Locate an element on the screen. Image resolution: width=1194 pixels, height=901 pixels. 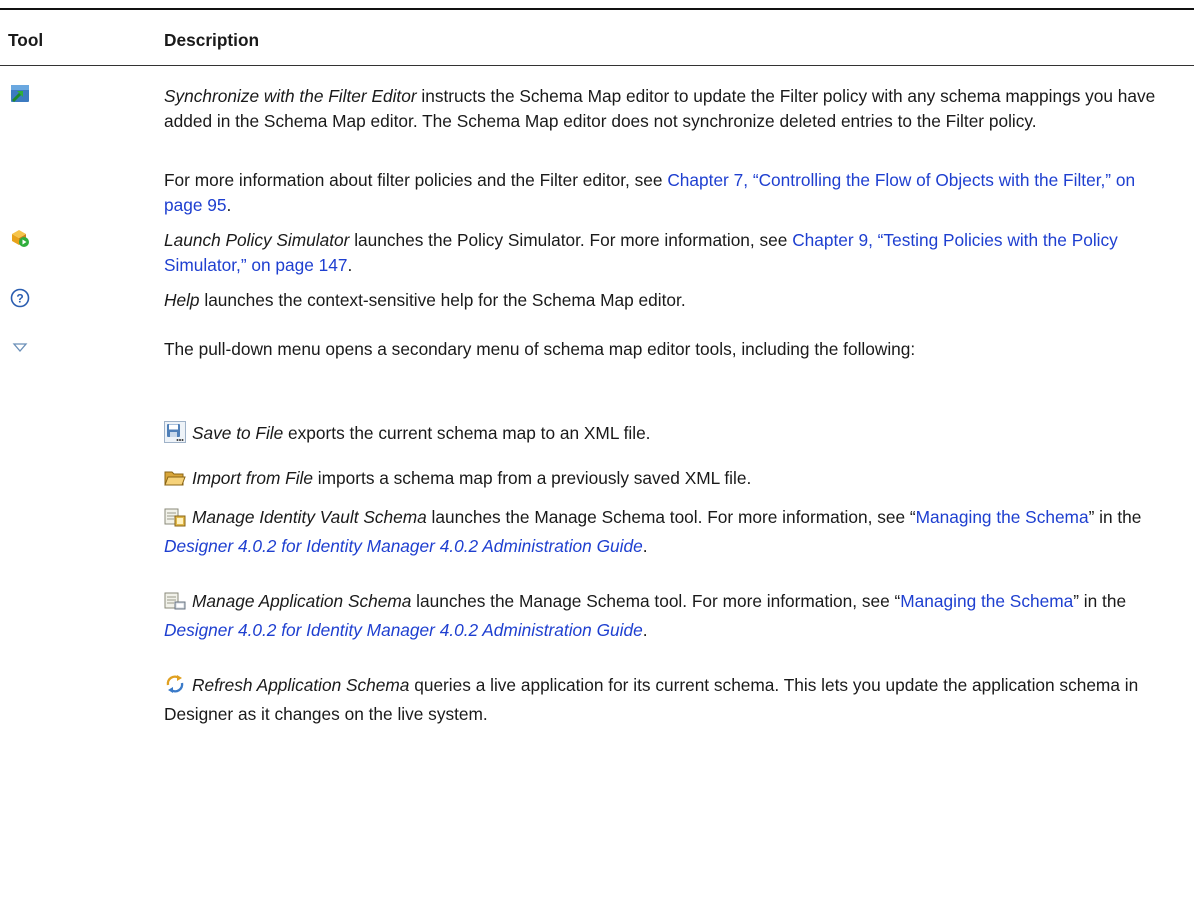
simulator-suffix: . is located at coordinates (350, 265).